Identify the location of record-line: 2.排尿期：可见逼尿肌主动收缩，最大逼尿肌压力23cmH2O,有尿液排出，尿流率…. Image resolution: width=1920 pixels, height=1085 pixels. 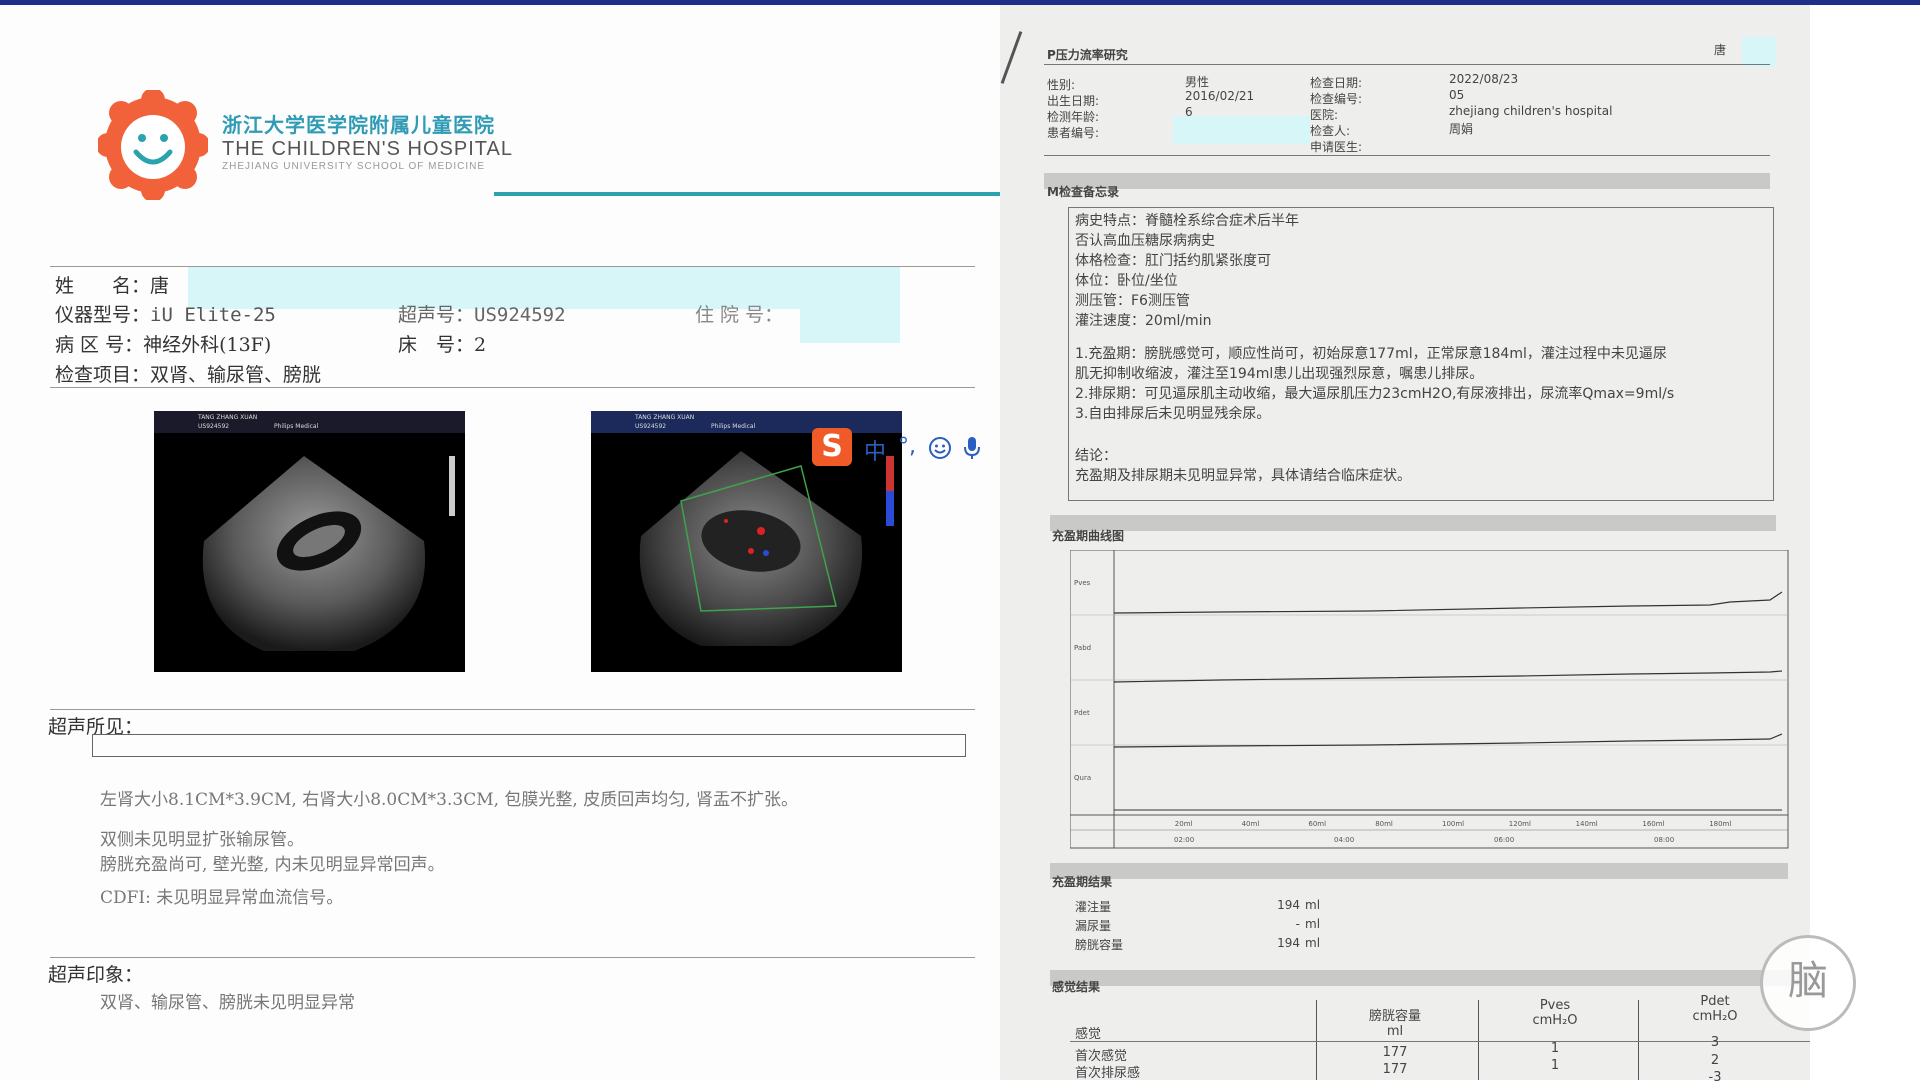
(1375, 394).